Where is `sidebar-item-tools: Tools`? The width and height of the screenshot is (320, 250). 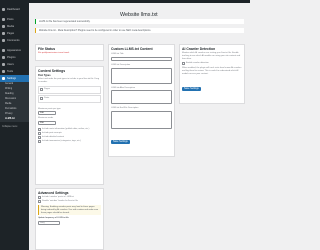 sidebar-item-tools: Tools is located at coordinates (14, 71).